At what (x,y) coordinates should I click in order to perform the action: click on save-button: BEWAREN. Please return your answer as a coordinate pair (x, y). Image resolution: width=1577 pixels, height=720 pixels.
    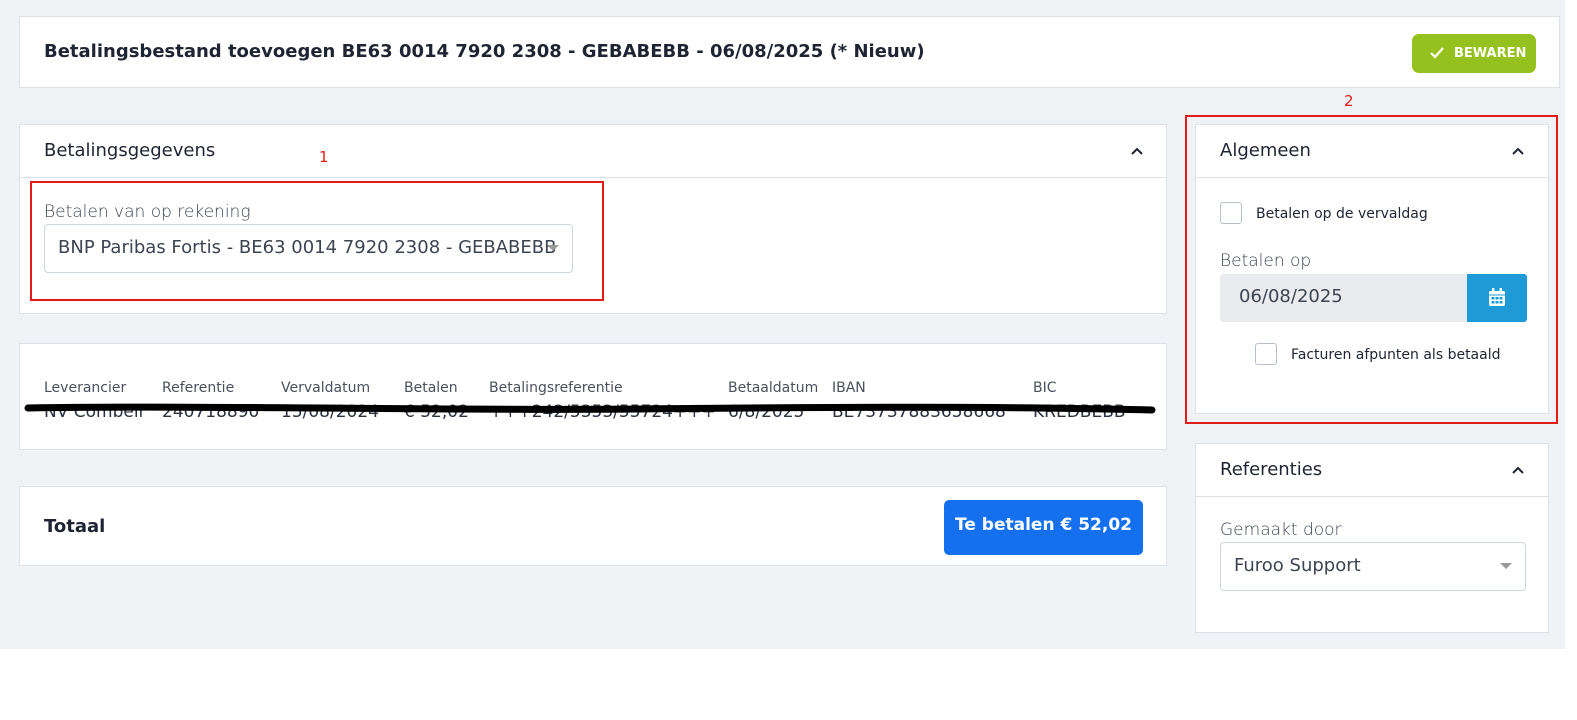
    Looking at the image, I should click on (1474, 53).